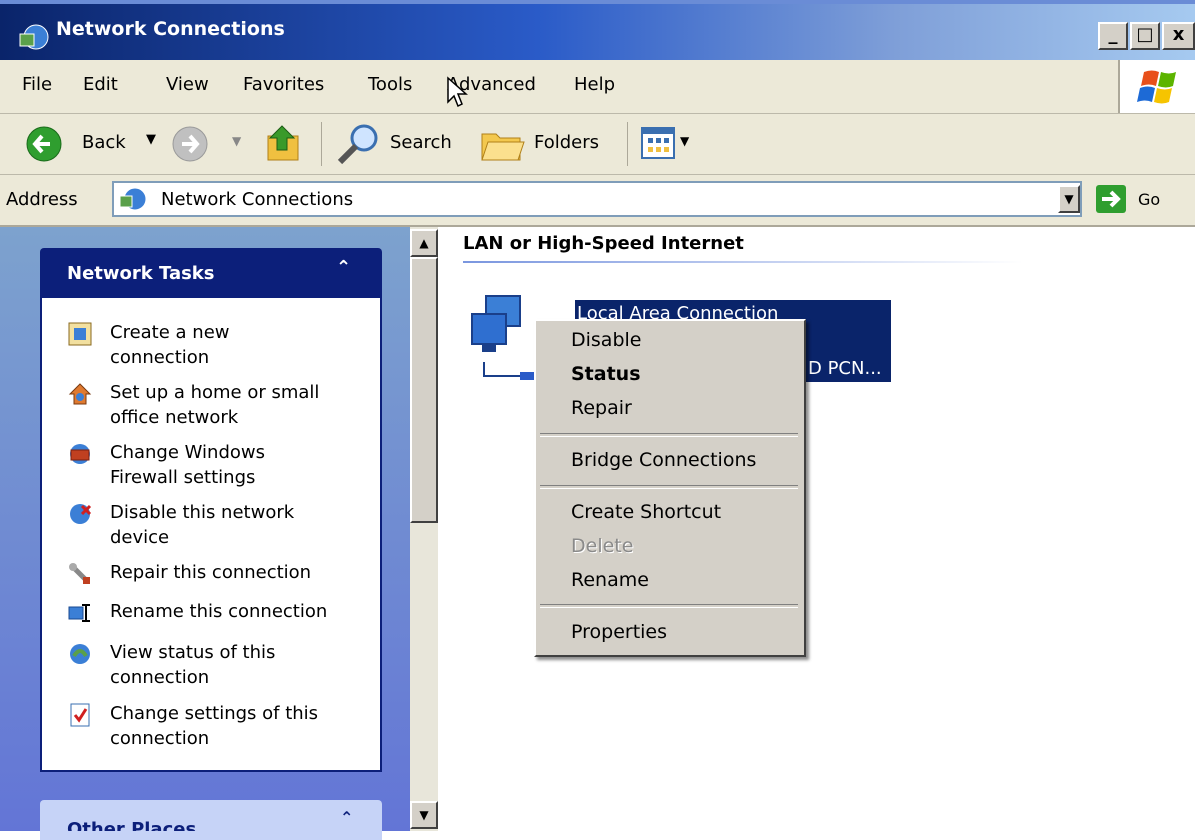  Describe the element at coordinates (457, 92) in the screenshot. I see `mouse-cursor-icon` at that location.